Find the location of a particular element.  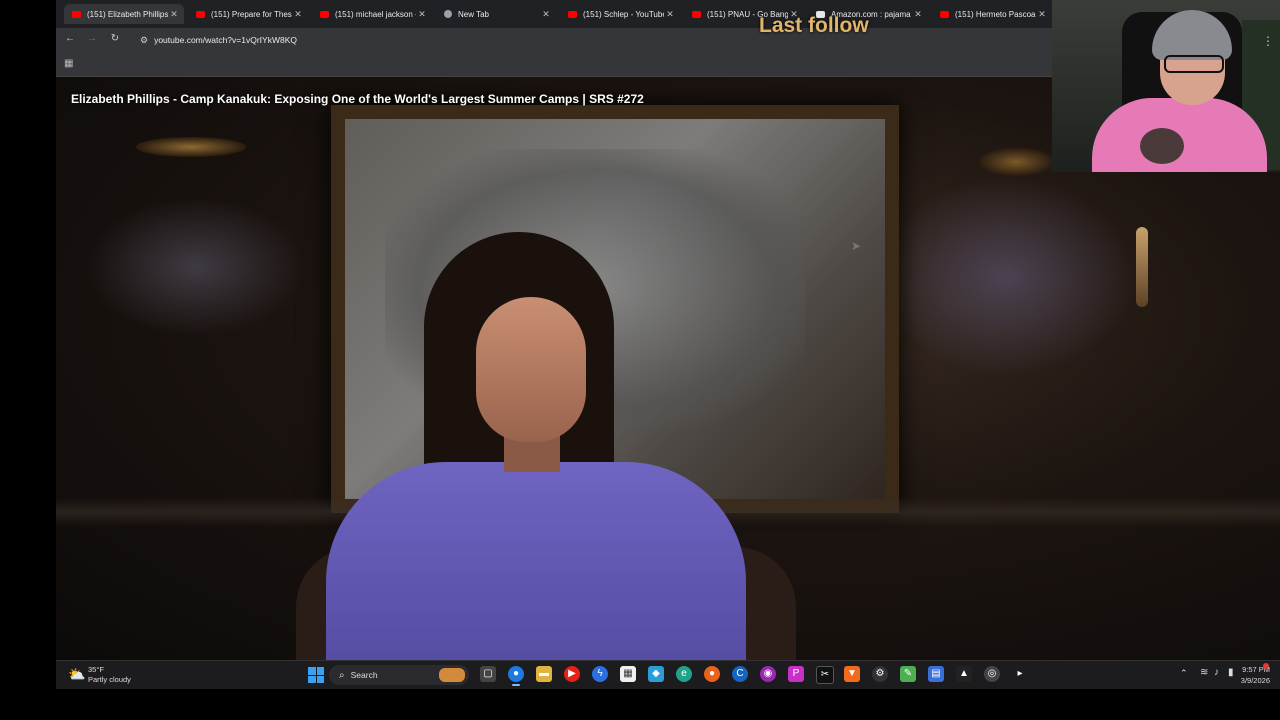

firefox-icon: ● is located at coordinates (712, 674).